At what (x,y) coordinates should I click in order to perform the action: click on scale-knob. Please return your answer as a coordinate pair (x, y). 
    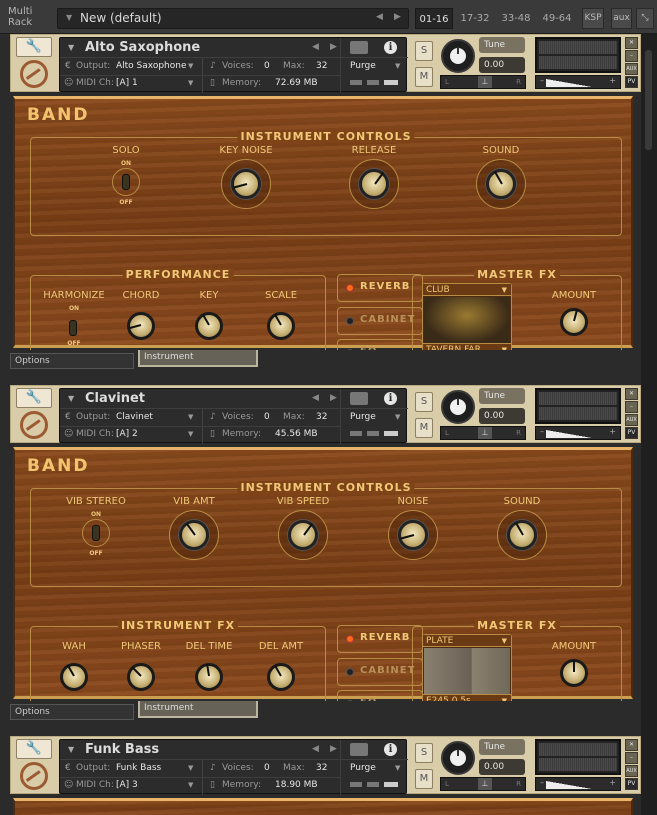
    Looking at the image, I should click on (281, 326).